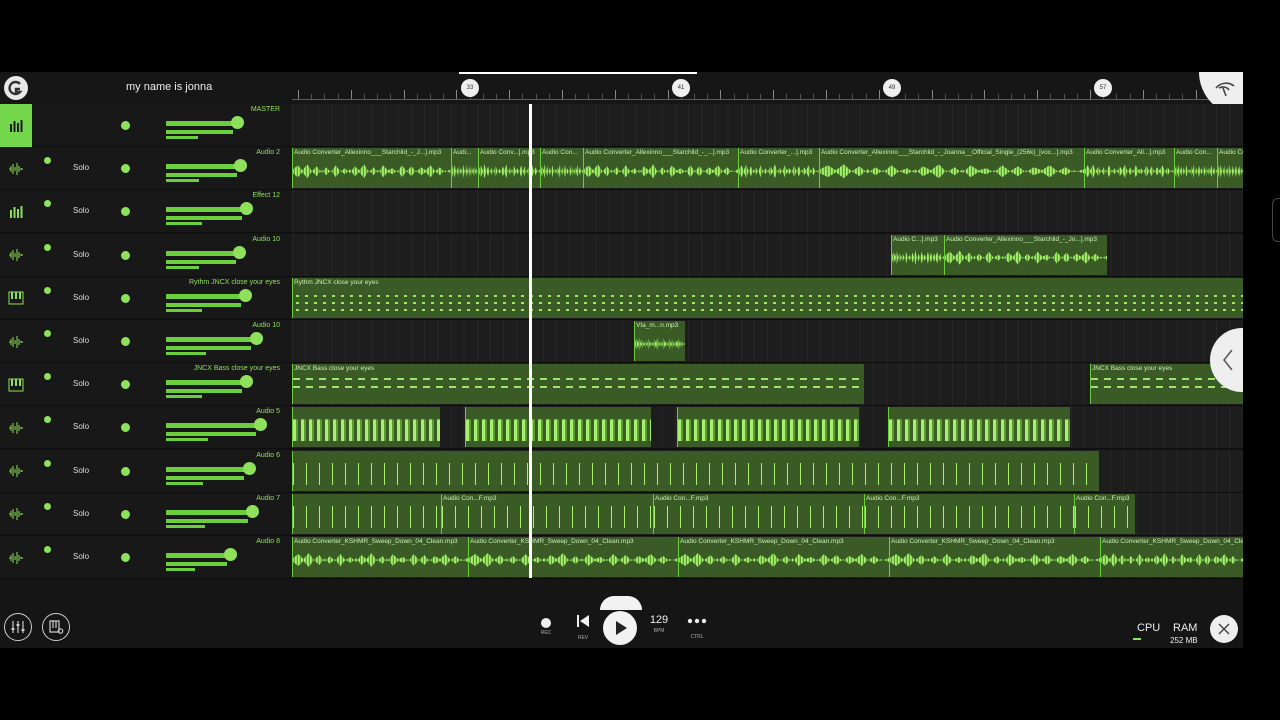  Describe the element at coordinates (146, 298) in the screenshot. I see `track-header: Solo Rythm JNCX close your eyes` at that location.